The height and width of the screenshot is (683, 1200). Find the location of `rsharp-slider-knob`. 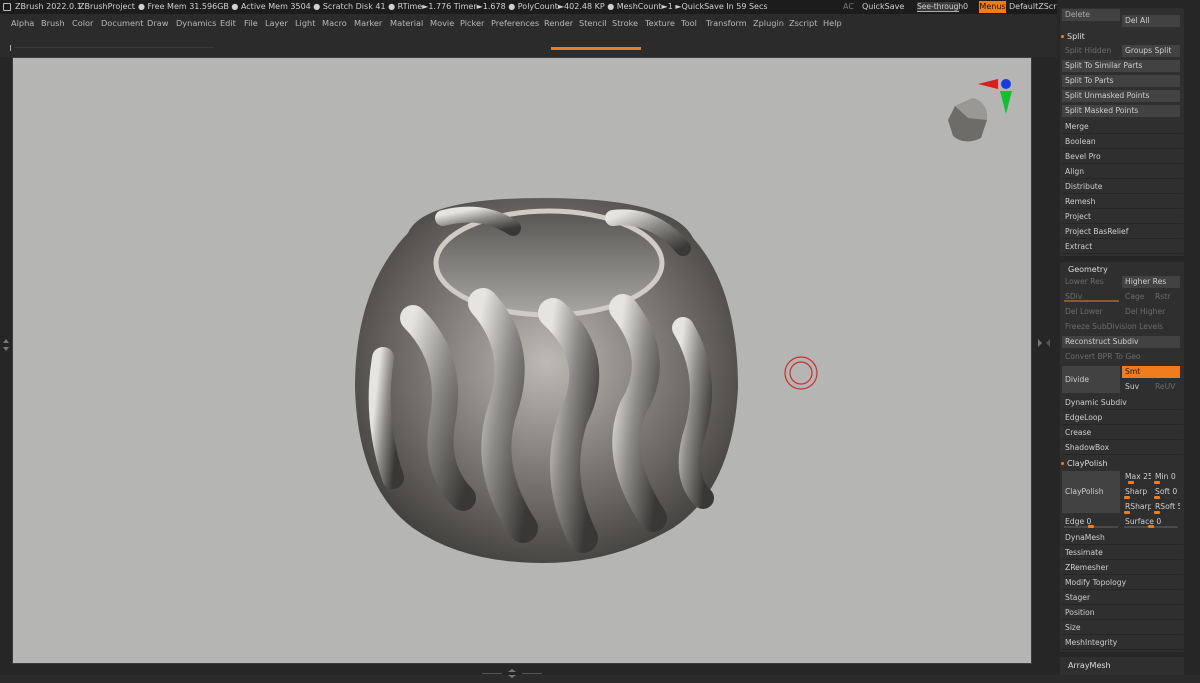

rsharp-slider-knob is located at coordinates (1127, 512).